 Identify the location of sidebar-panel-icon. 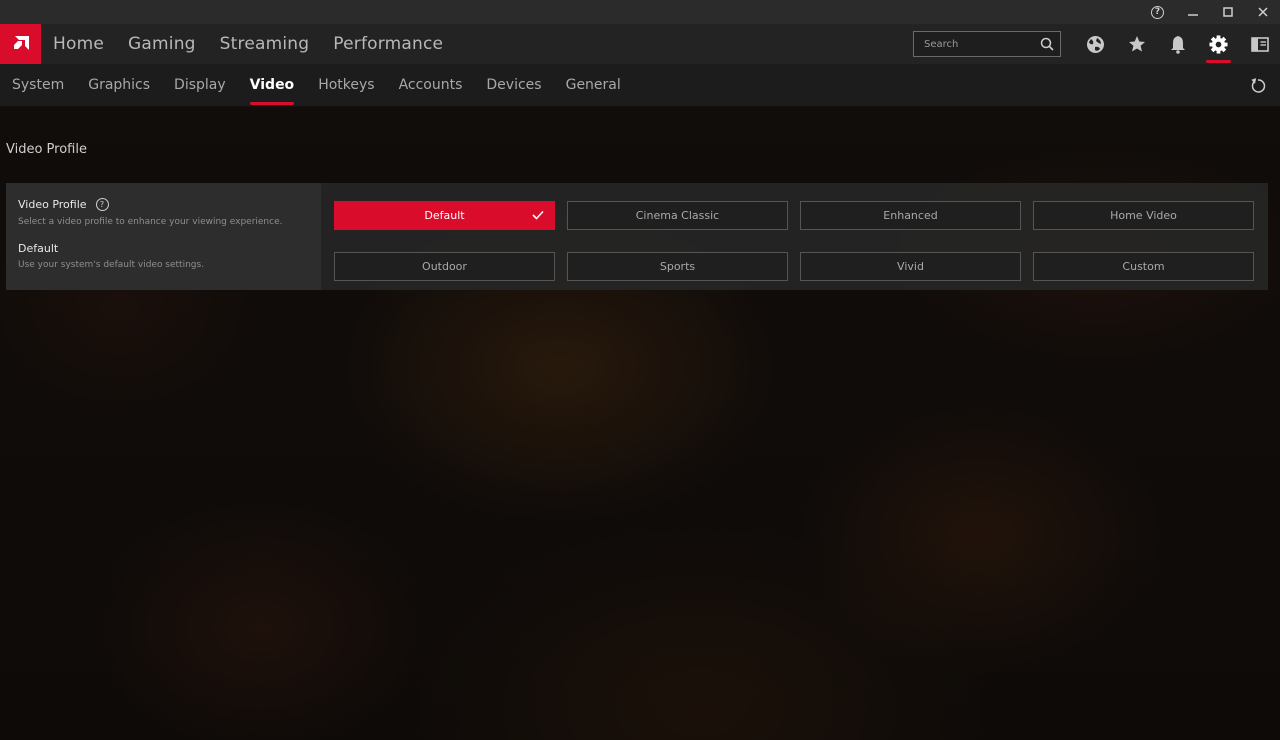
(1259, 44).